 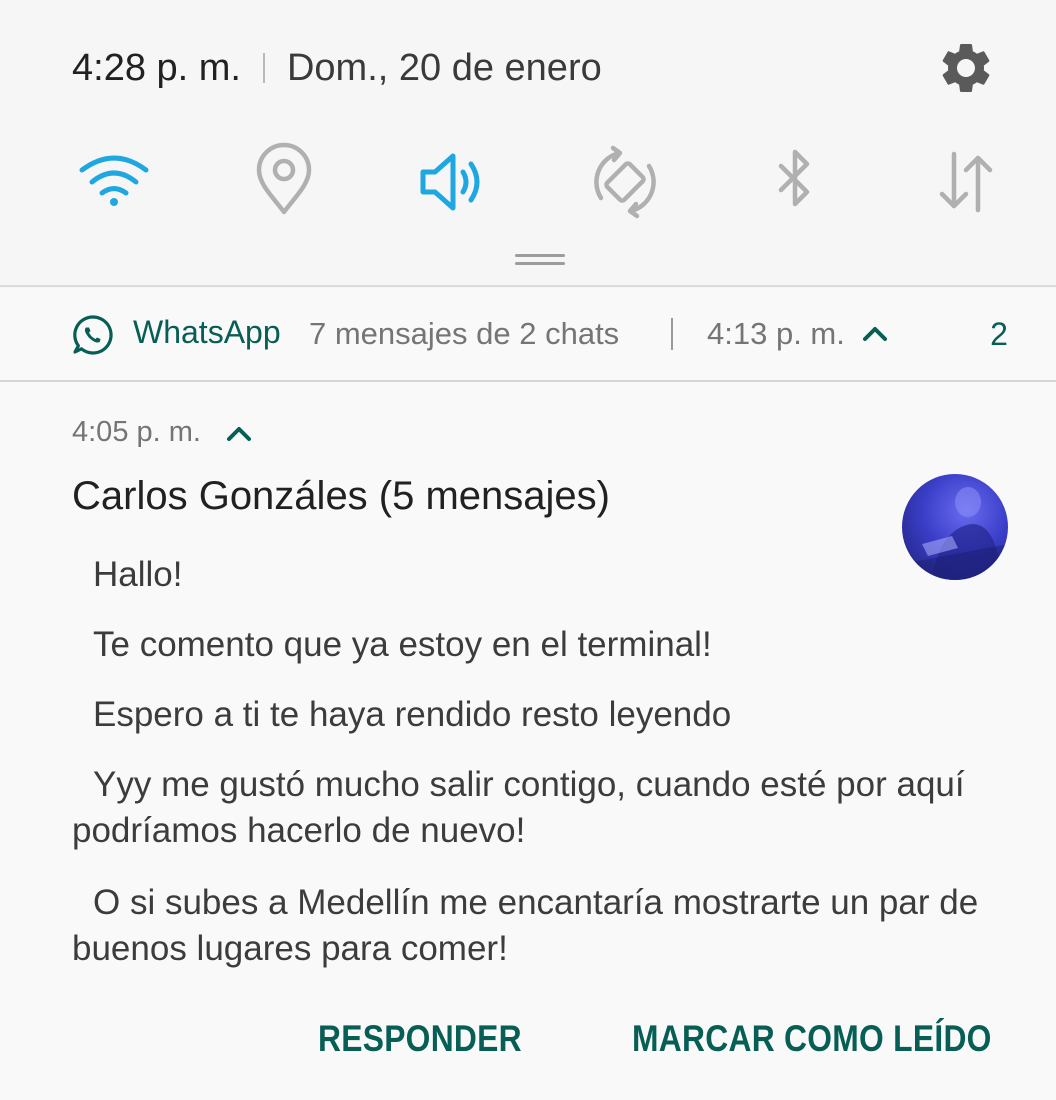 What do you see at coordinates (402, 644) in the screenshot?
I see `message-2: Te comento que ya estoy en el terminal!` at bounding box center [402, 644].